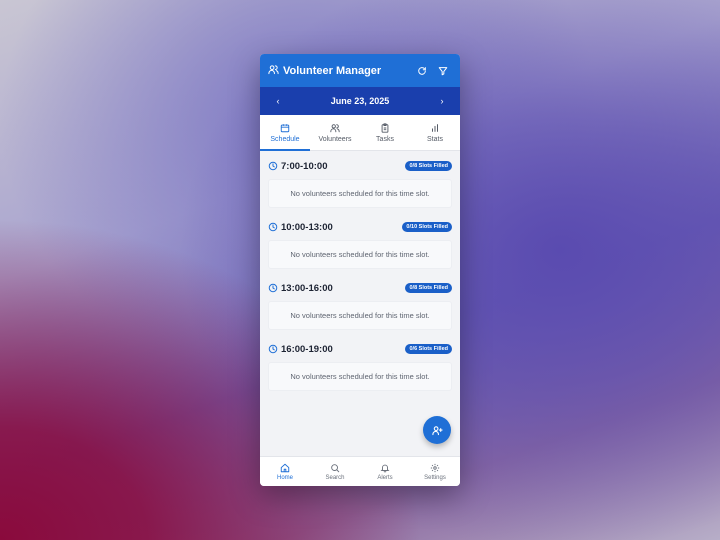 Image resolution: width=720 pixels, height=540 pixels. I want to click on prev-date-button: ‹, so click(278, 101).